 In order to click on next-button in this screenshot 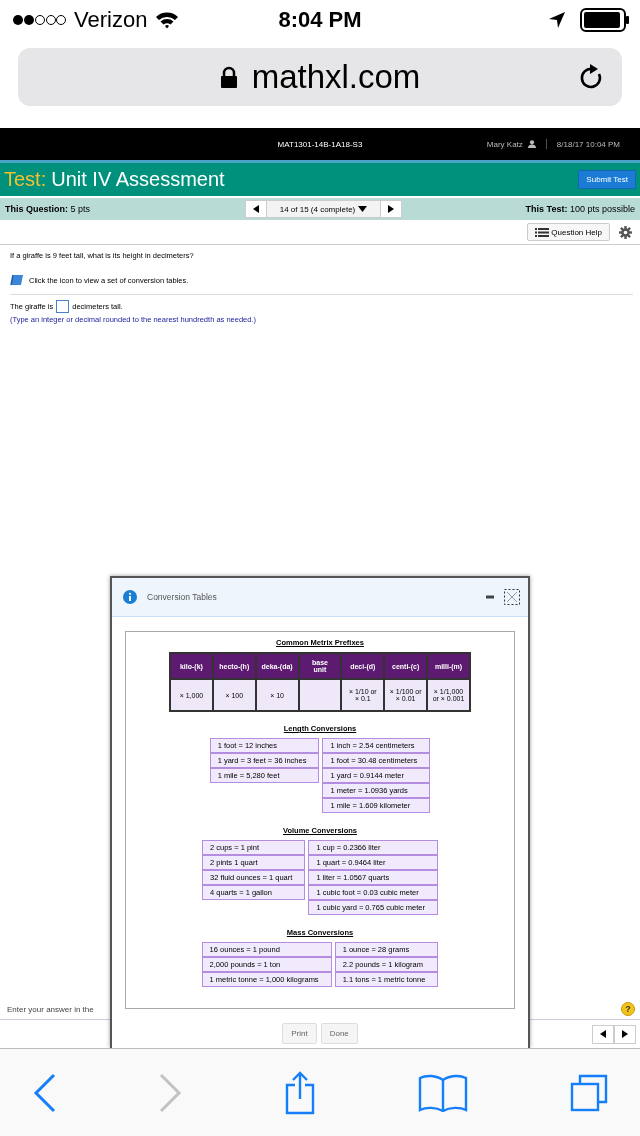, I will do `click(625, 1034)`.